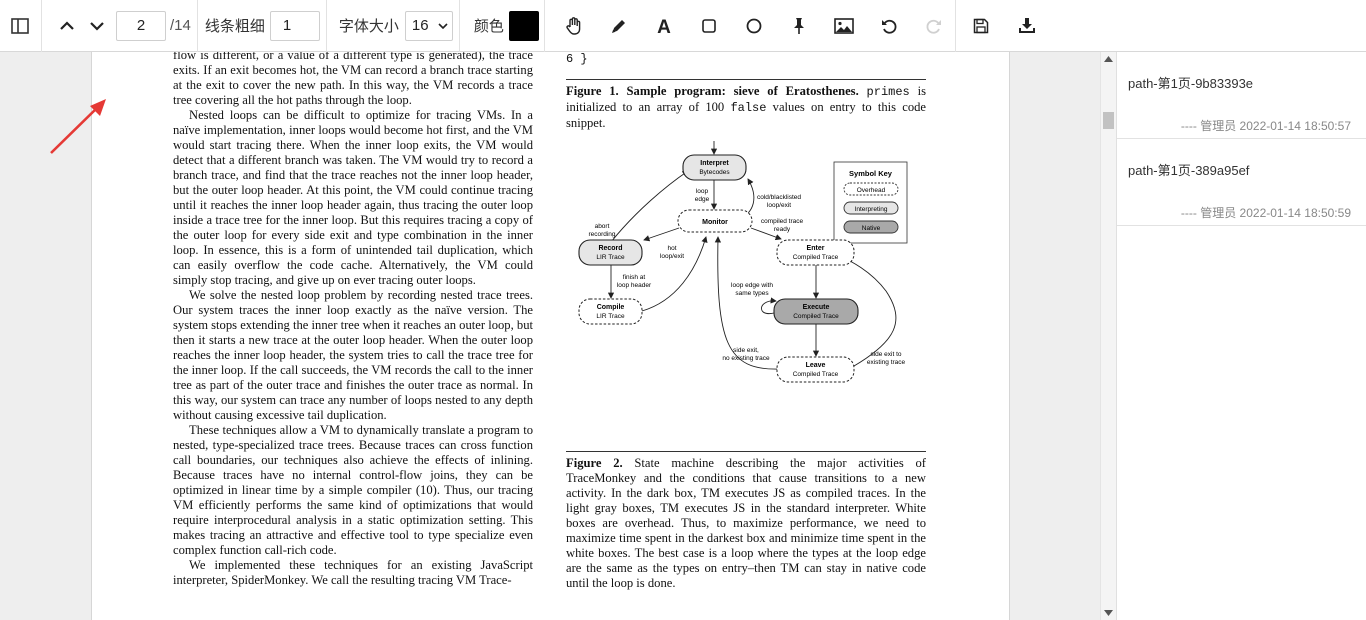  I want to click on node-compile, so click(610, 311).